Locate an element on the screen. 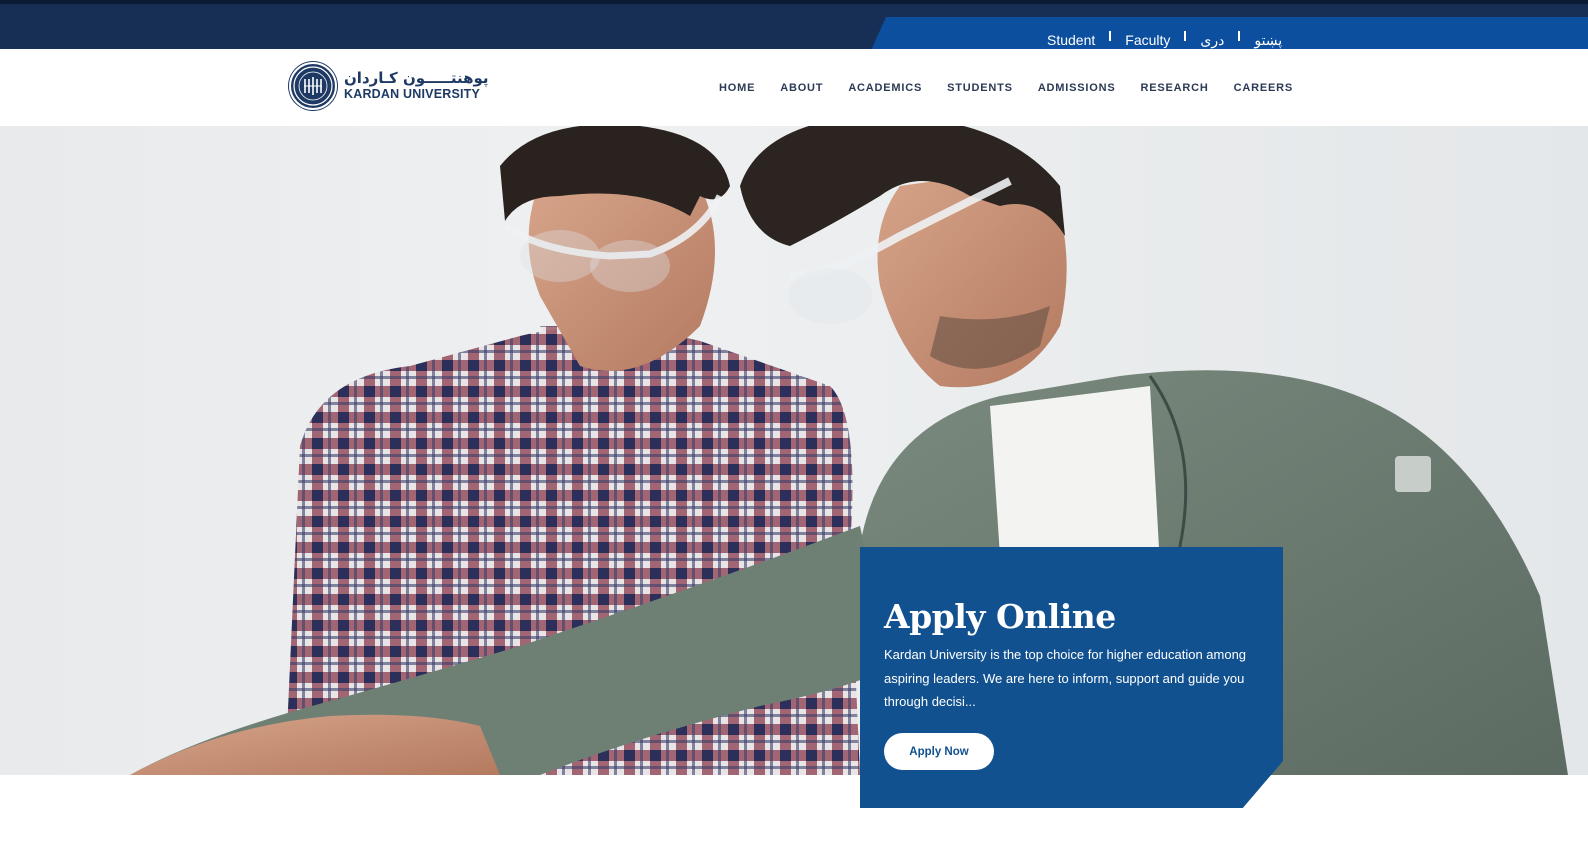 This screenshot has width=1588, height=854. nav-item-careers: CAREERS is located at coordinates (1263, 88).